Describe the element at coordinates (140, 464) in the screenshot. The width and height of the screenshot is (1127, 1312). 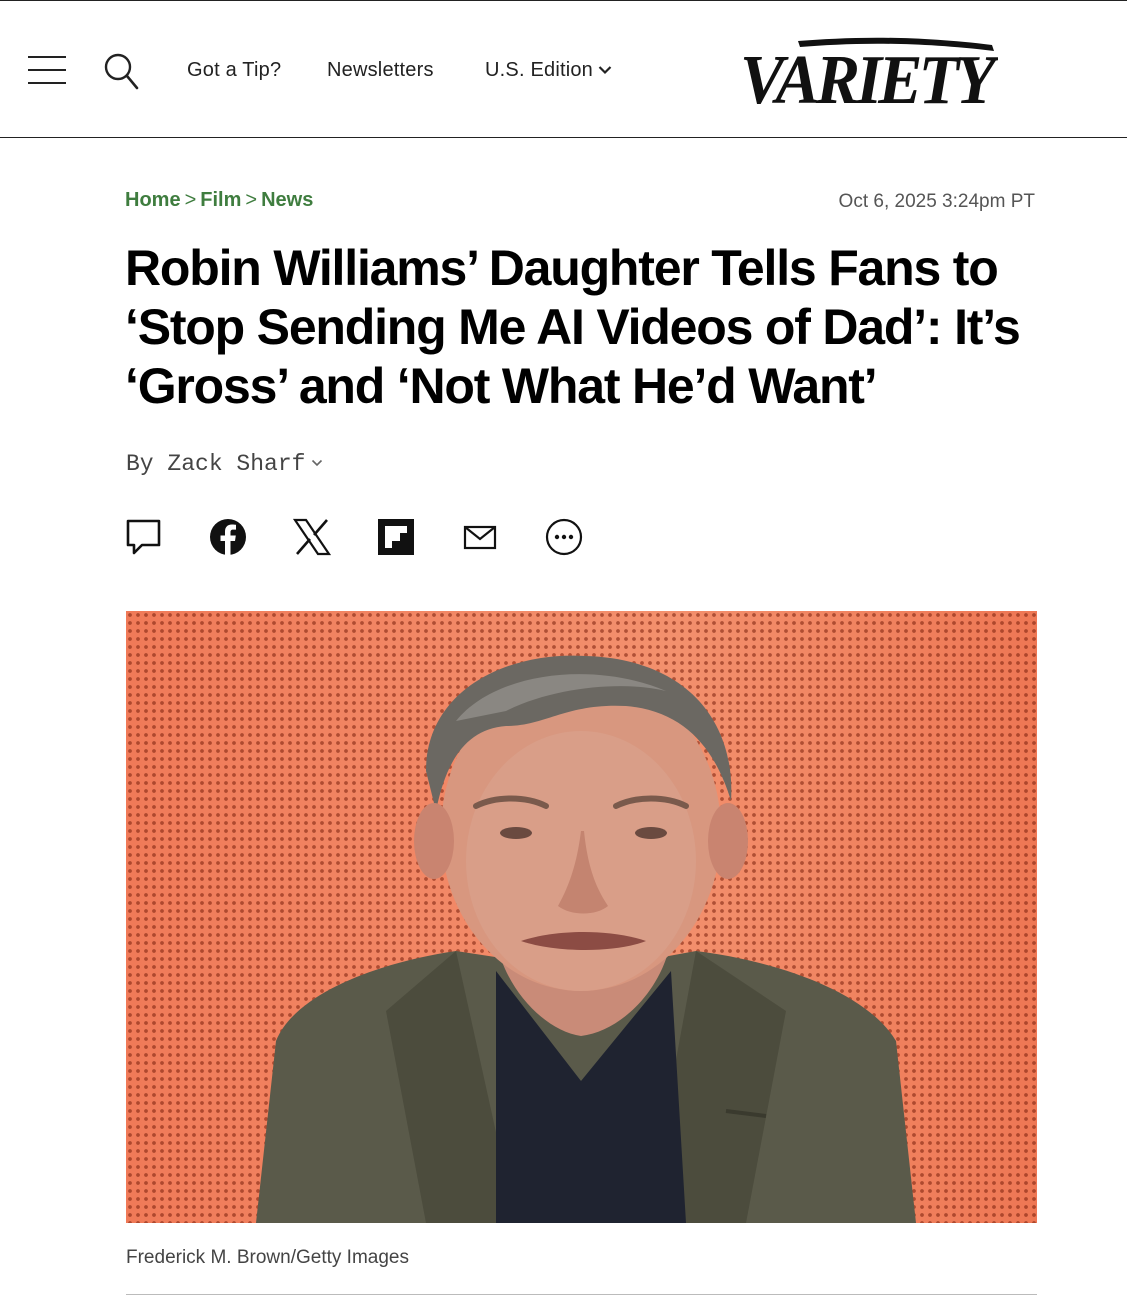
I see `byline-prefix: By` at that location.